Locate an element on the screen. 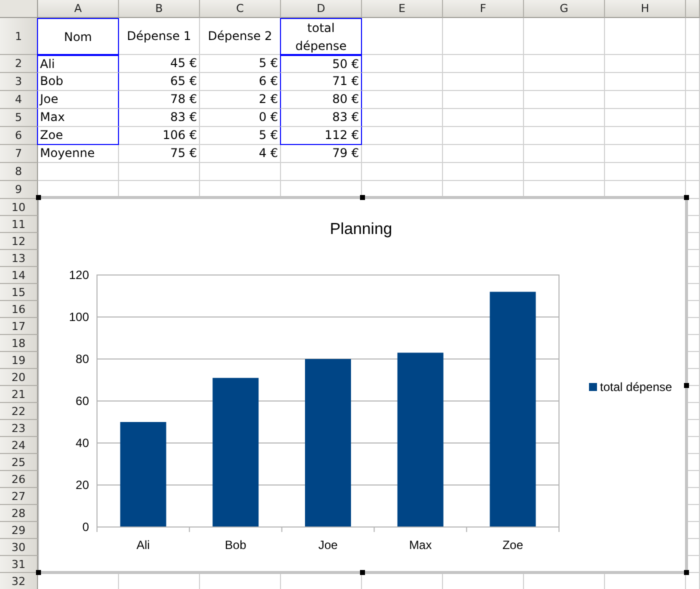 The width and height of the screenshot is (700, 589). column-header: H is located at coordinates (645, 9).